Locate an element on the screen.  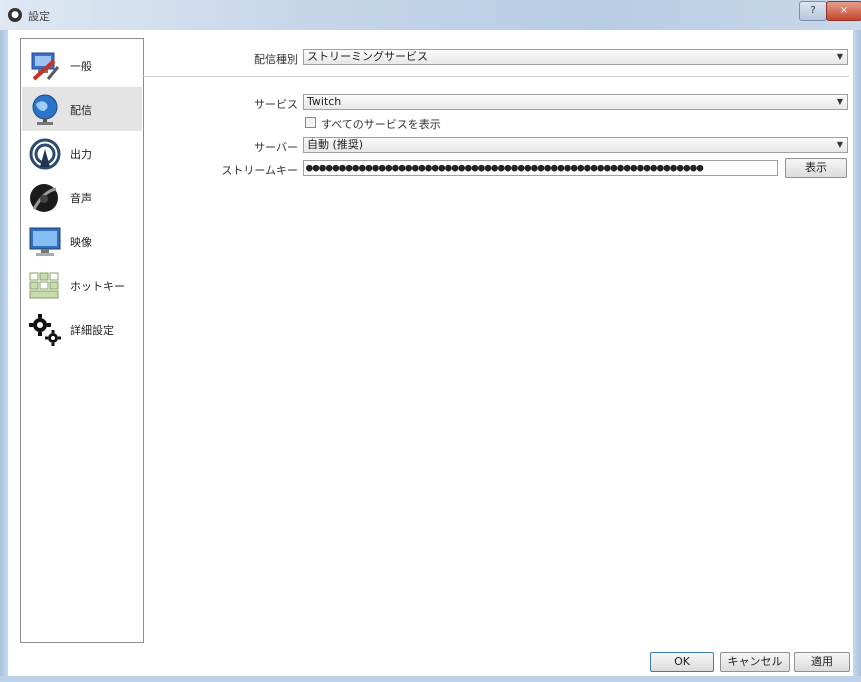
stream-type-combo: ストリーミングサービス ▼ is located at coordinates (575, 57).